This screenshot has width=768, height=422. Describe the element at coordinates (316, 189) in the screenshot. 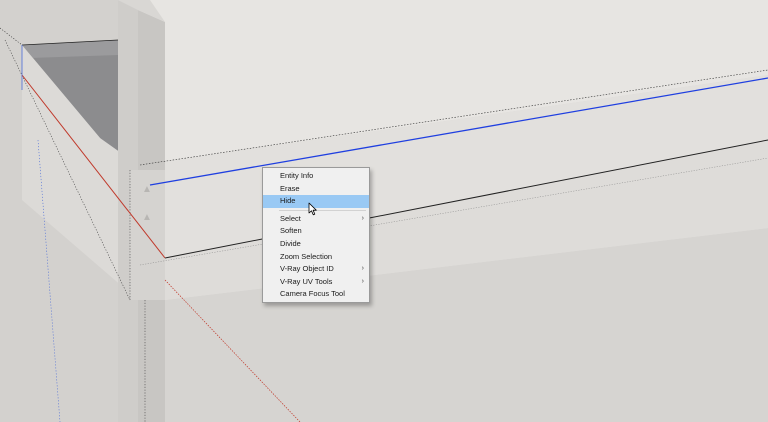

I see `menu-item-erase: Erase` at that location.